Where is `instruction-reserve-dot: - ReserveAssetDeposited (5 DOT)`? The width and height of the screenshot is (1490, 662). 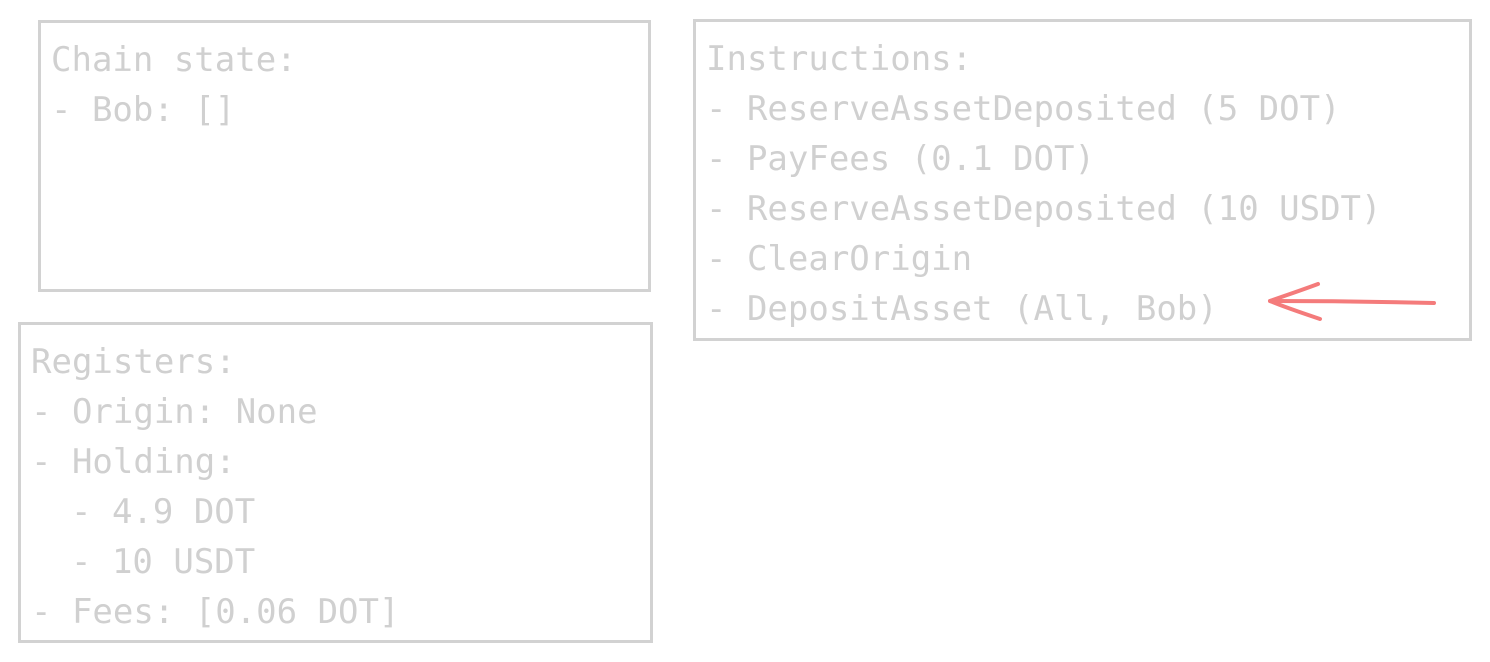
instruction-reserve-dot: - ReserveAssetDeposited (5 DOT) is located at coordinates (1023, 109).